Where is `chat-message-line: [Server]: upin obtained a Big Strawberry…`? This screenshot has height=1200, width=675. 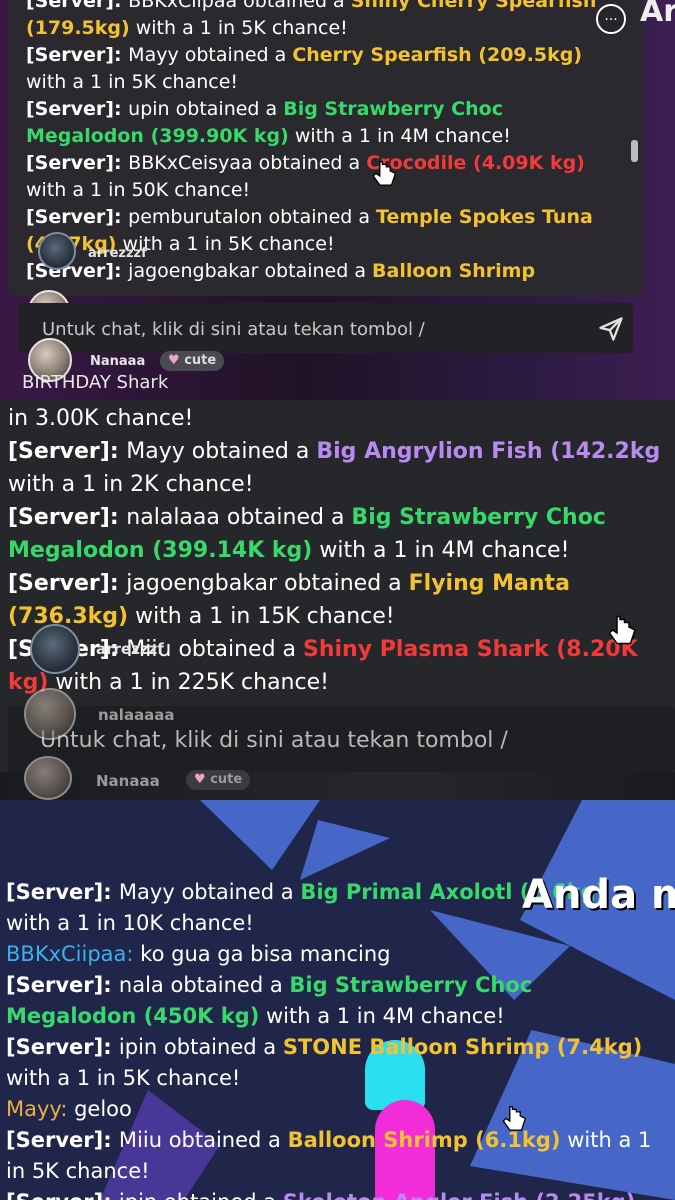 chat-message-line: [Server]: upin obtained a Big Strawberry… is located at coordinates (321, 109).